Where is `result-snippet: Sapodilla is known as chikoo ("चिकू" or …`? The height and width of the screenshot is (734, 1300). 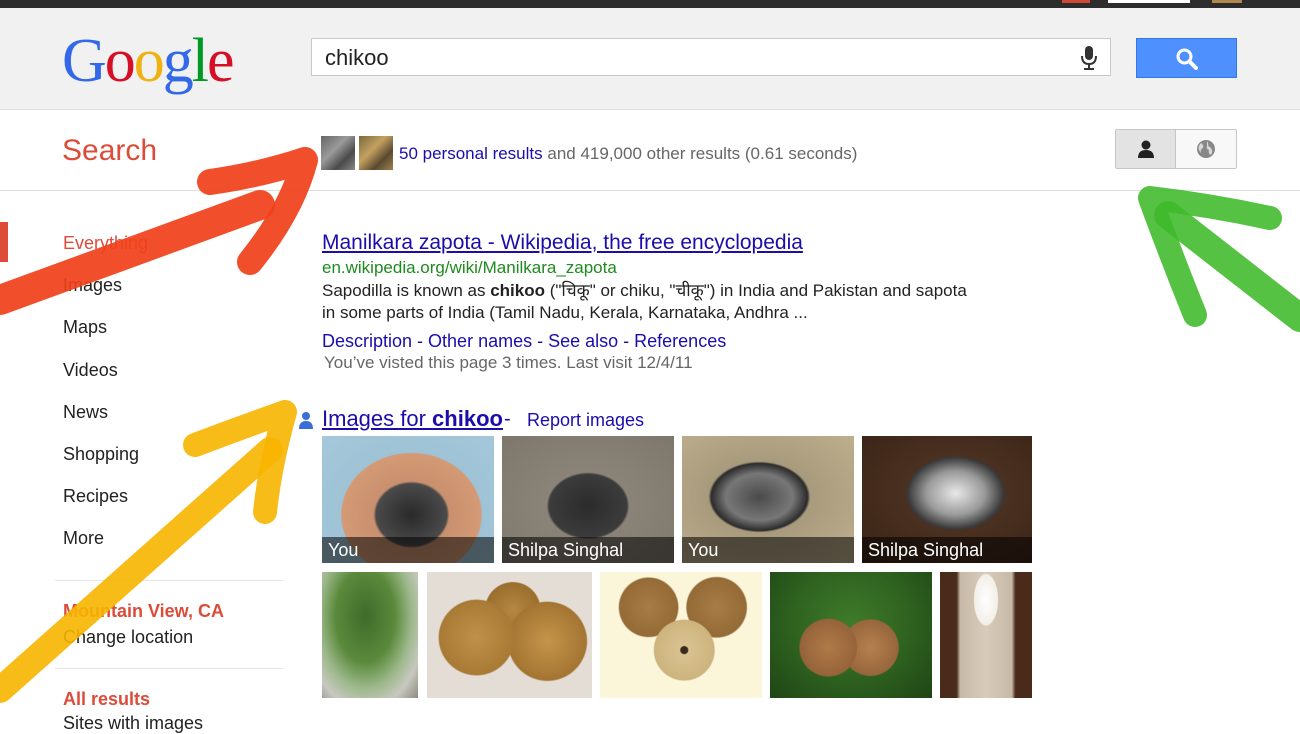 result-snippet: Sapodilla is known as chikoo ("चिकू" or … is located at coordinates (702, 302).